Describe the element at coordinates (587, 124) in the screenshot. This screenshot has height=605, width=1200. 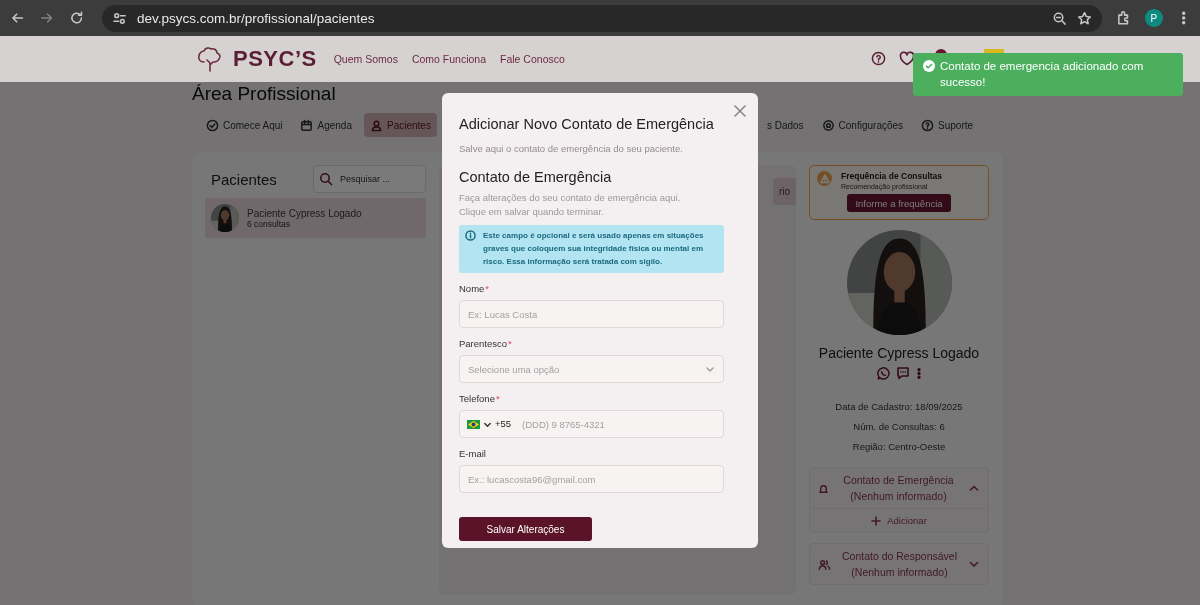
I see `dialog-title: Adicionar Novo Contato de Emergência` at that location.